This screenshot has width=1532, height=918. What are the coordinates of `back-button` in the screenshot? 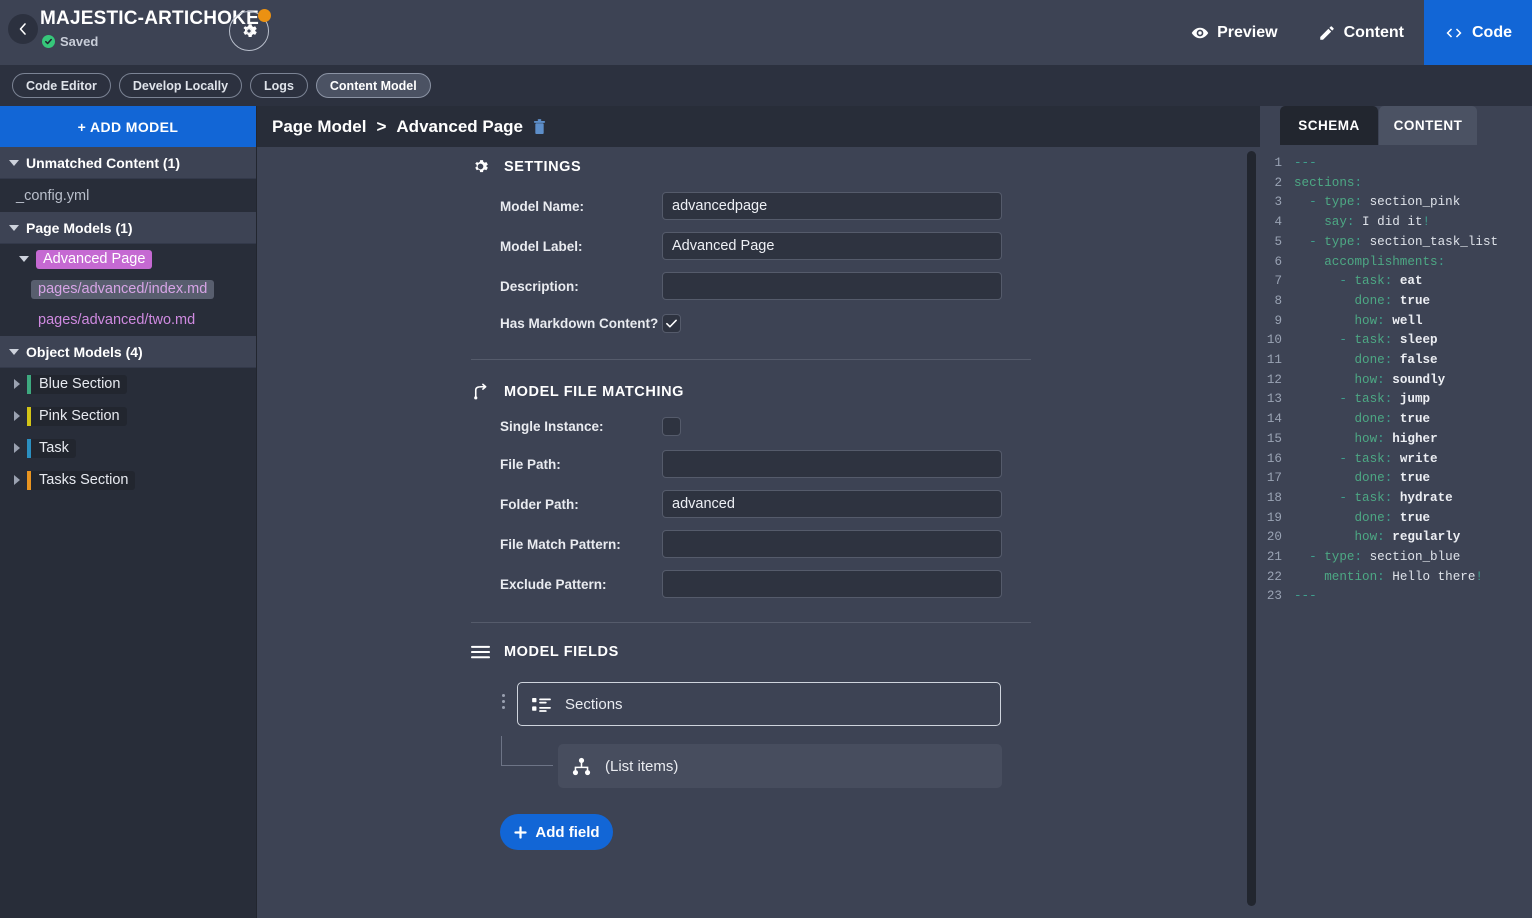 It's located at (23, 29).